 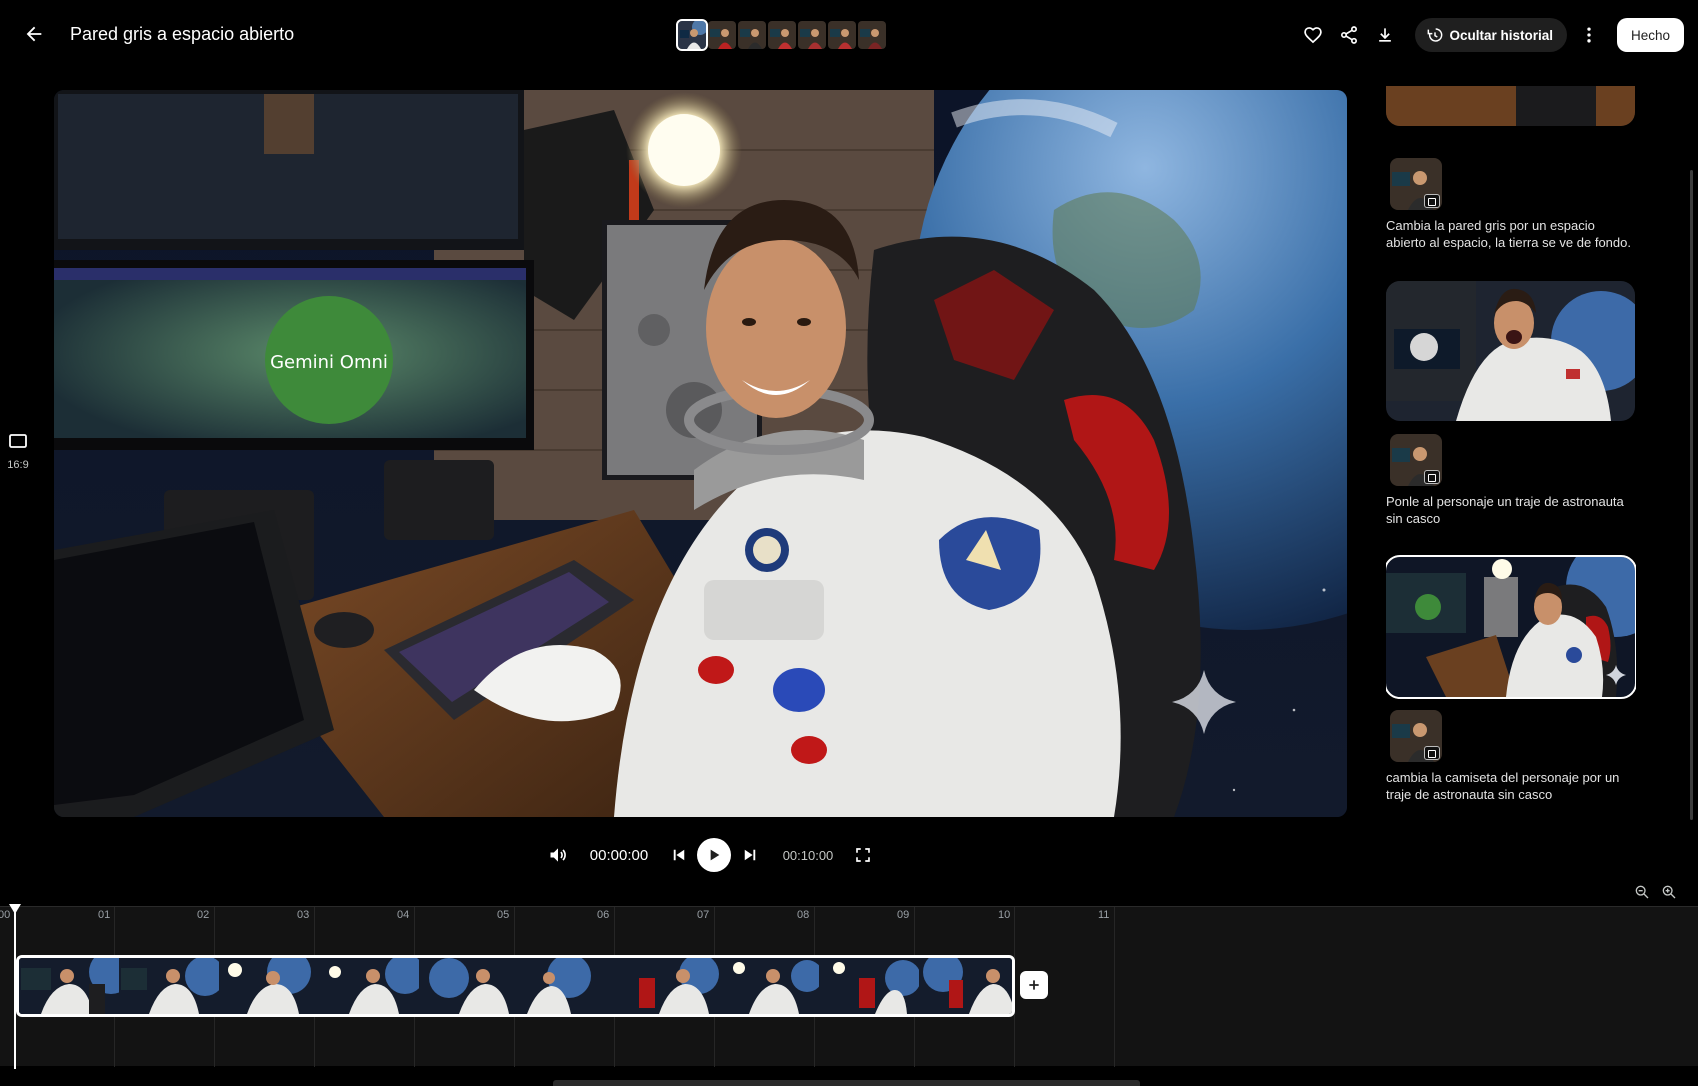 I want to click on back-arrow-icon, so click(x=34, y=34).